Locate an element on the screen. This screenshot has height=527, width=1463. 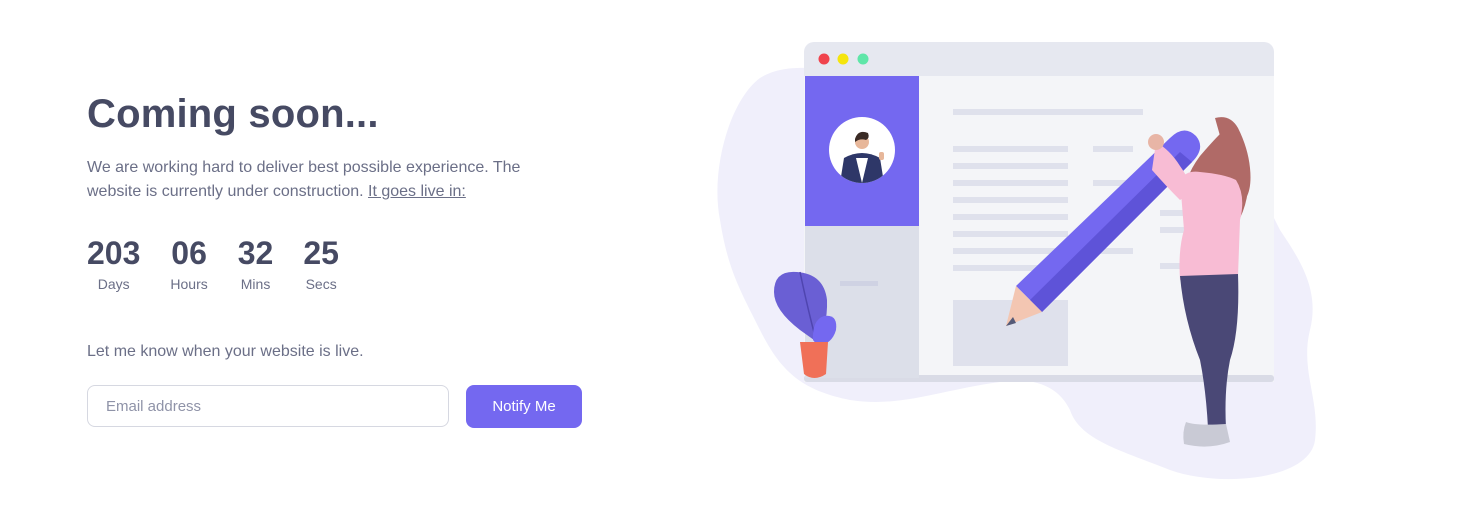
countdown-value: 203 is located at coordinates (114, 253).